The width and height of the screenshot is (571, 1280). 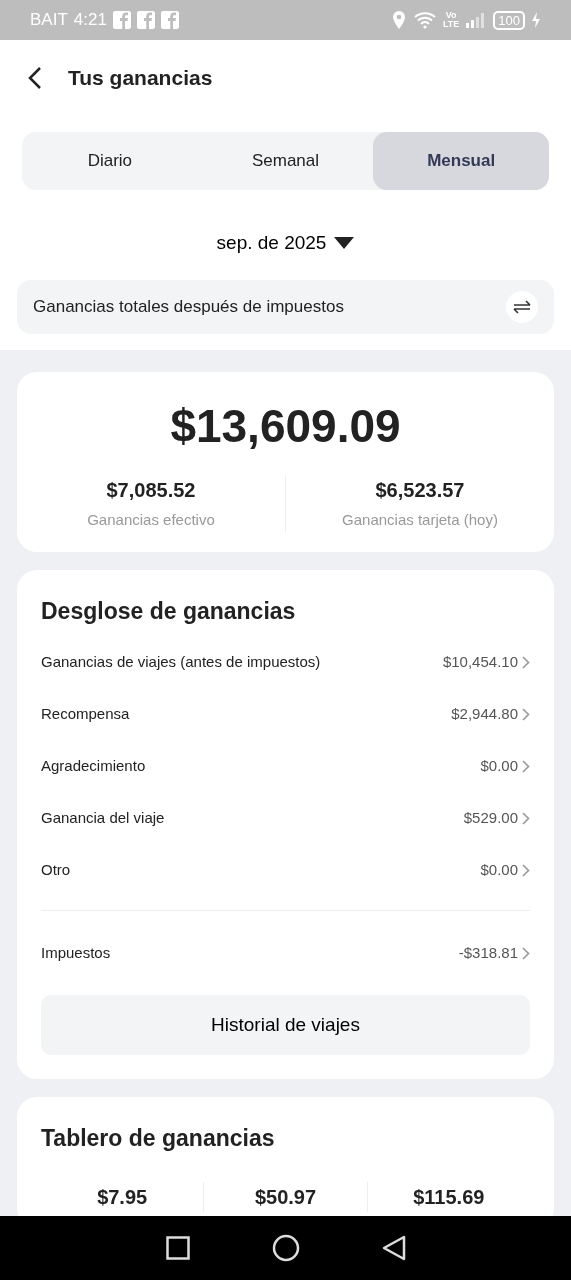 What do you see at coordinates (103, 817) in the screenshot?
I see `row-label: Ganancia del viaje` at bounding box center [103, 817].